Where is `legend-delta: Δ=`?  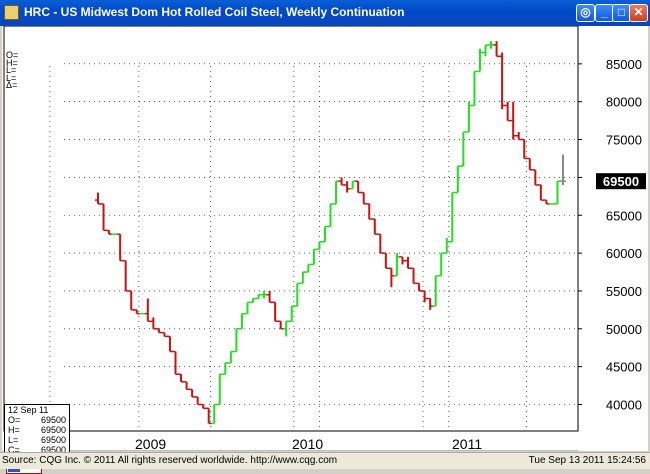
legend-delta: Δ= is located at coordinates (12, 85).